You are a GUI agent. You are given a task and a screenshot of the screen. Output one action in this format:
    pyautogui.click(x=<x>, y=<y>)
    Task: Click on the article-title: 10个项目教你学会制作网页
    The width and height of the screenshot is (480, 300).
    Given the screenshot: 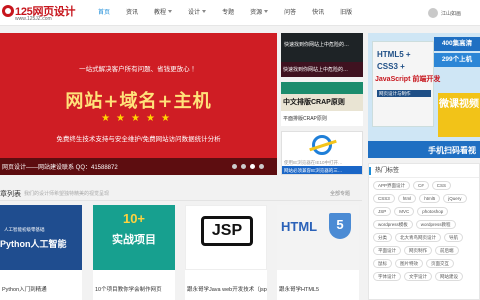 What is the action you would take?
    pyautogui.click(x=135, y=289)
    